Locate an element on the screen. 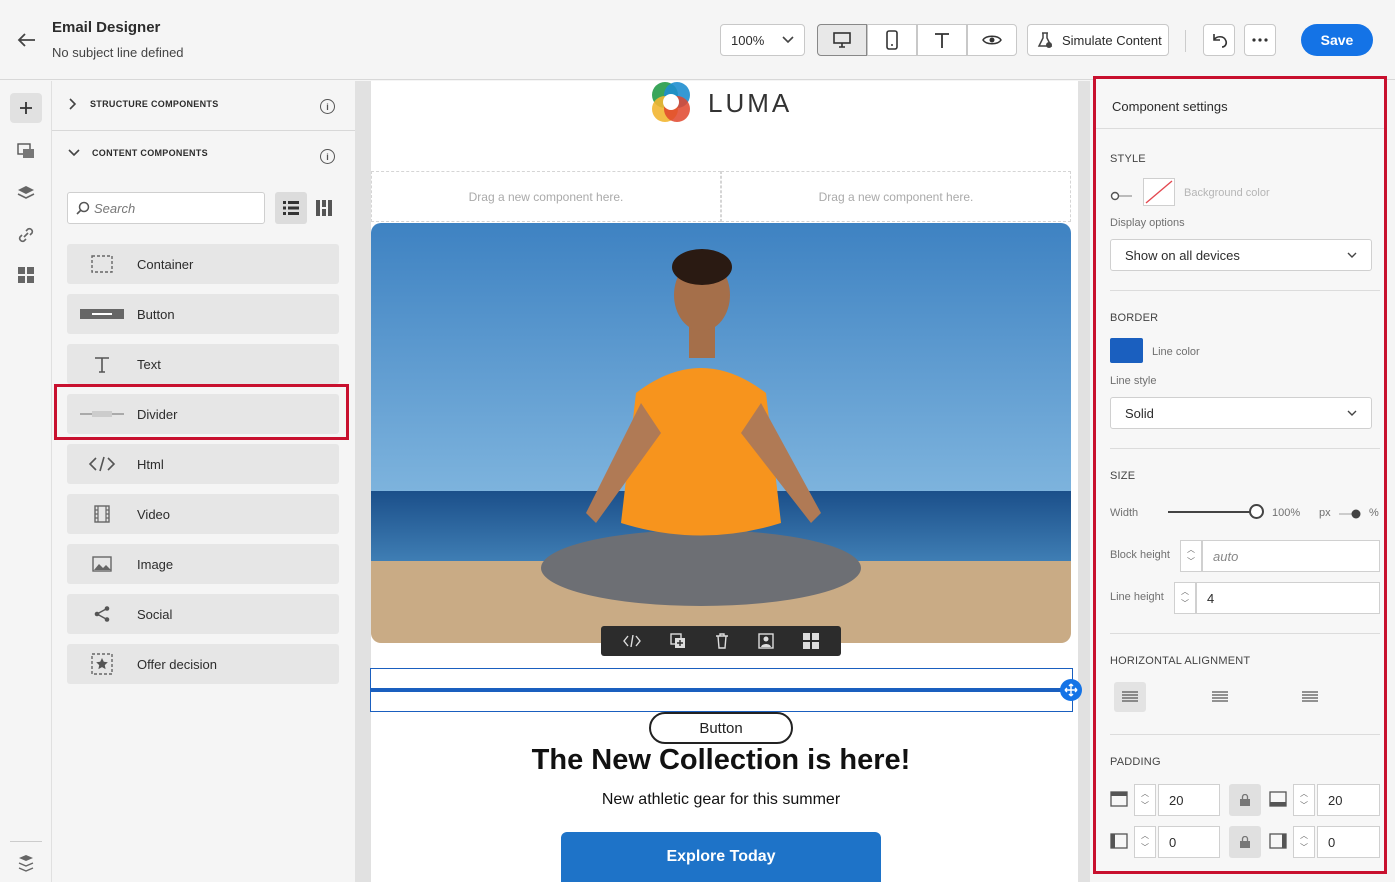  line-style-select: Solid is located at coordinates (1241, 413).